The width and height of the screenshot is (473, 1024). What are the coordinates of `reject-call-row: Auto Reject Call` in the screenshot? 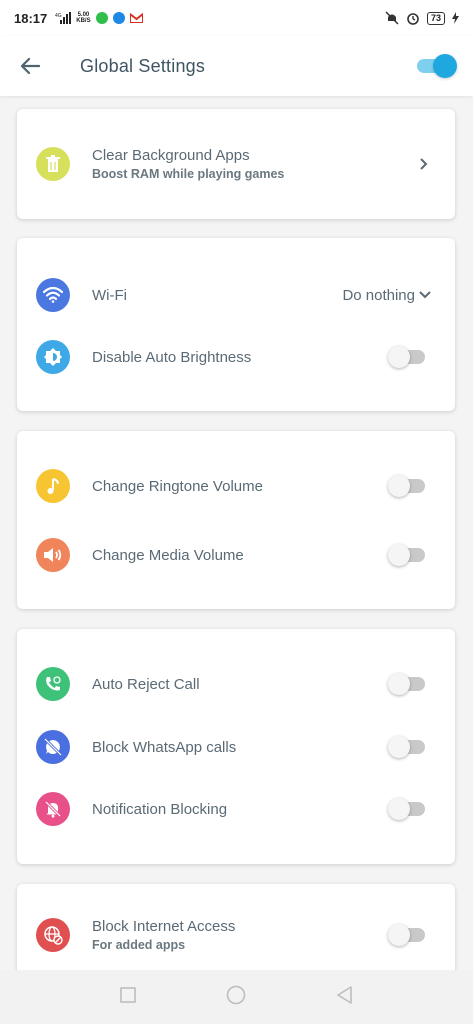 It's located at (236, 684).